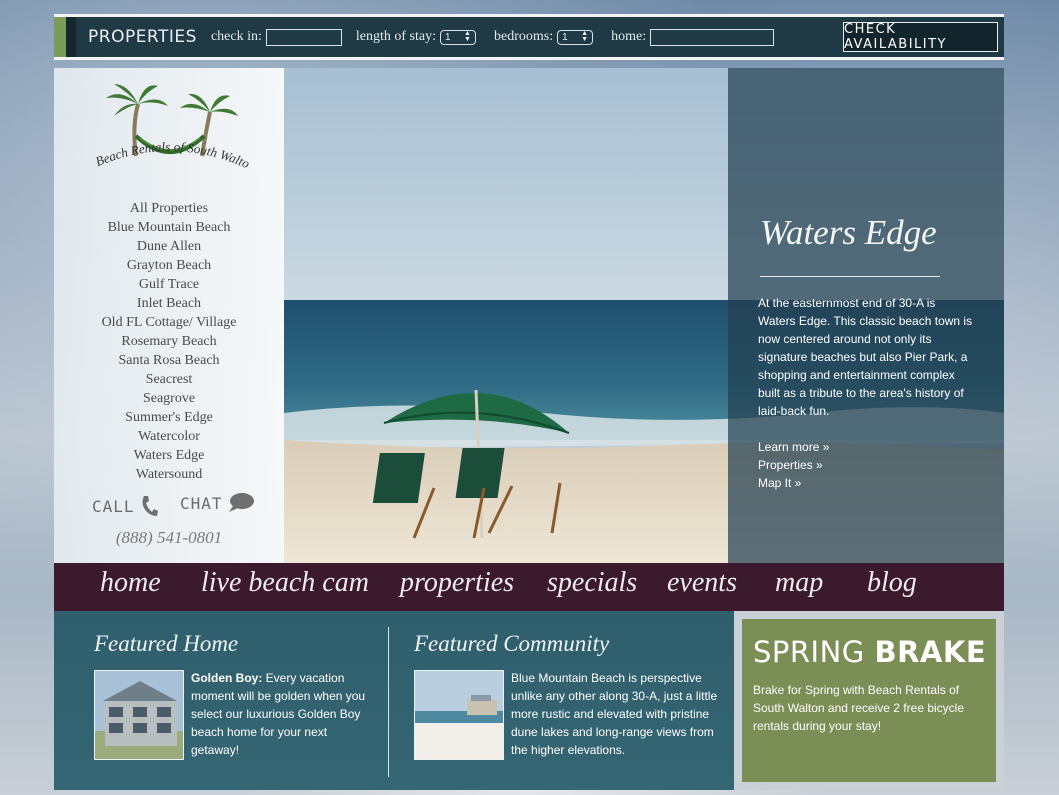  Describe the element at coordinates (575, 37) in the screenshot. I see `bedrooms-select: 1 ▲ ▼` at that location.